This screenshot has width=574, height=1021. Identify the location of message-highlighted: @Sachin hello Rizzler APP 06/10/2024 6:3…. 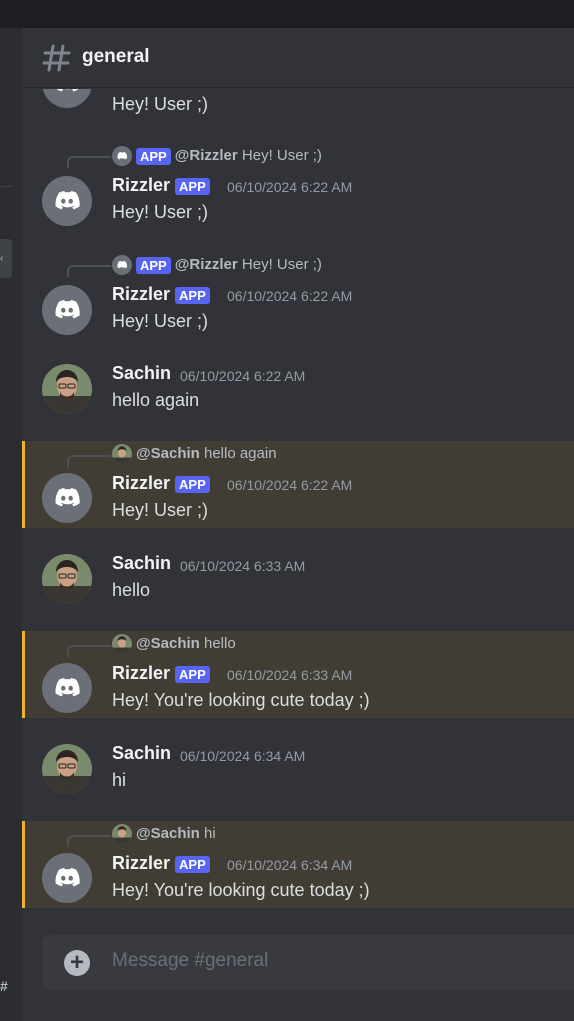
(298, 674).